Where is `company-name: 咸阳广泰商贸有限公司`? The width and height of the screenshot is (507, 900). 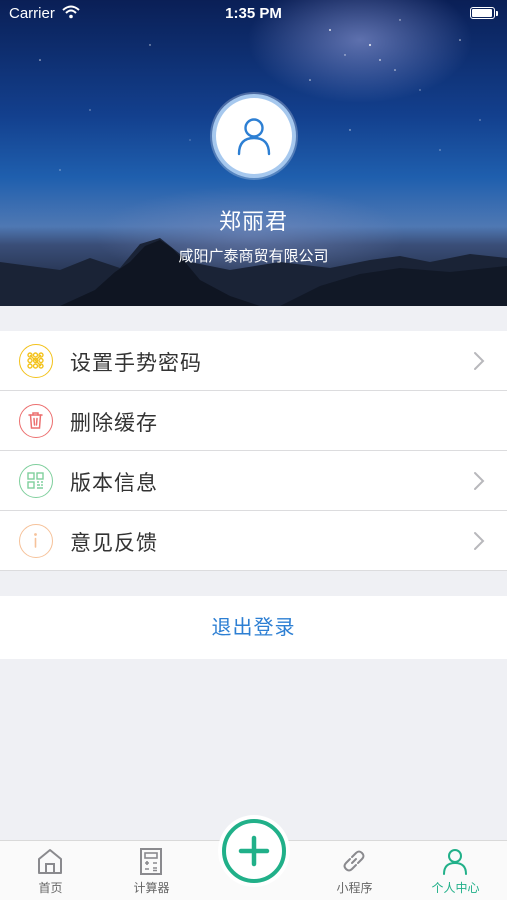
company-name: 咸阳广泰商贸有限公司 is located at coordinates (253, 256).